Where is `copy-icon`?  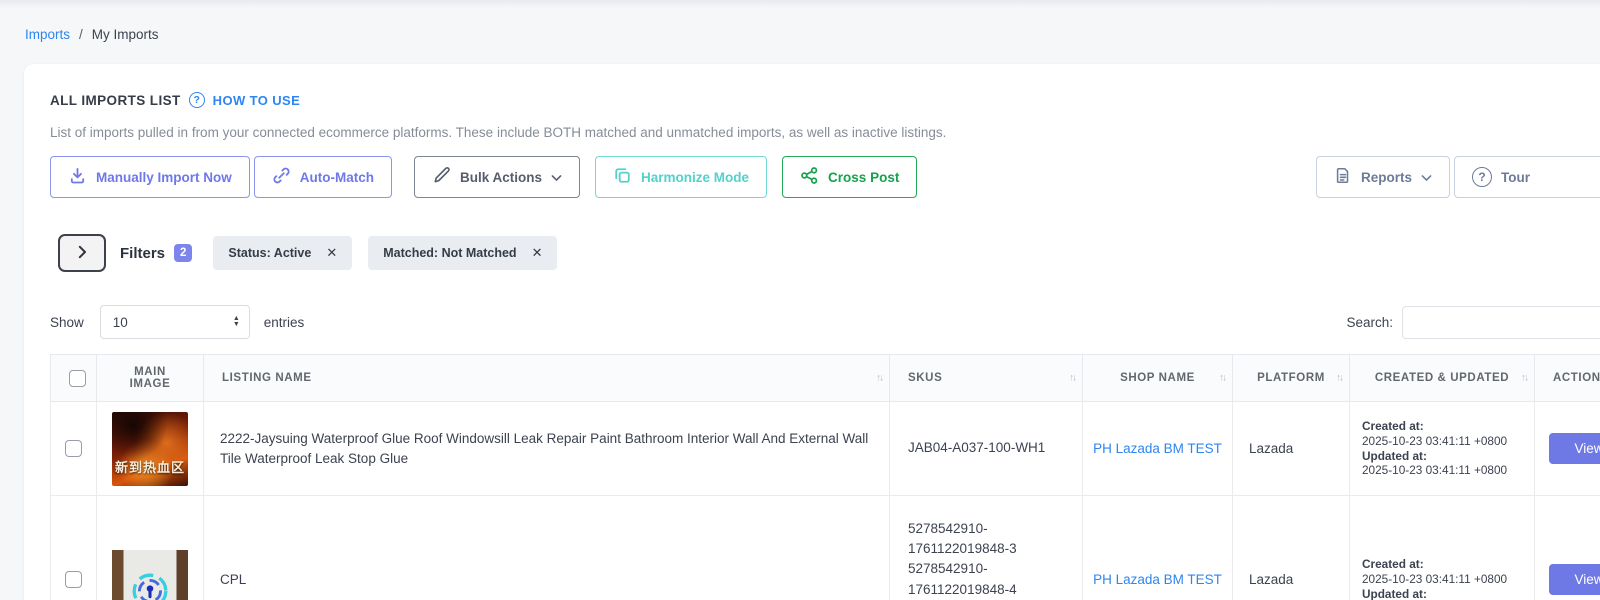
copy-icon is located at coordinates (622, 177).